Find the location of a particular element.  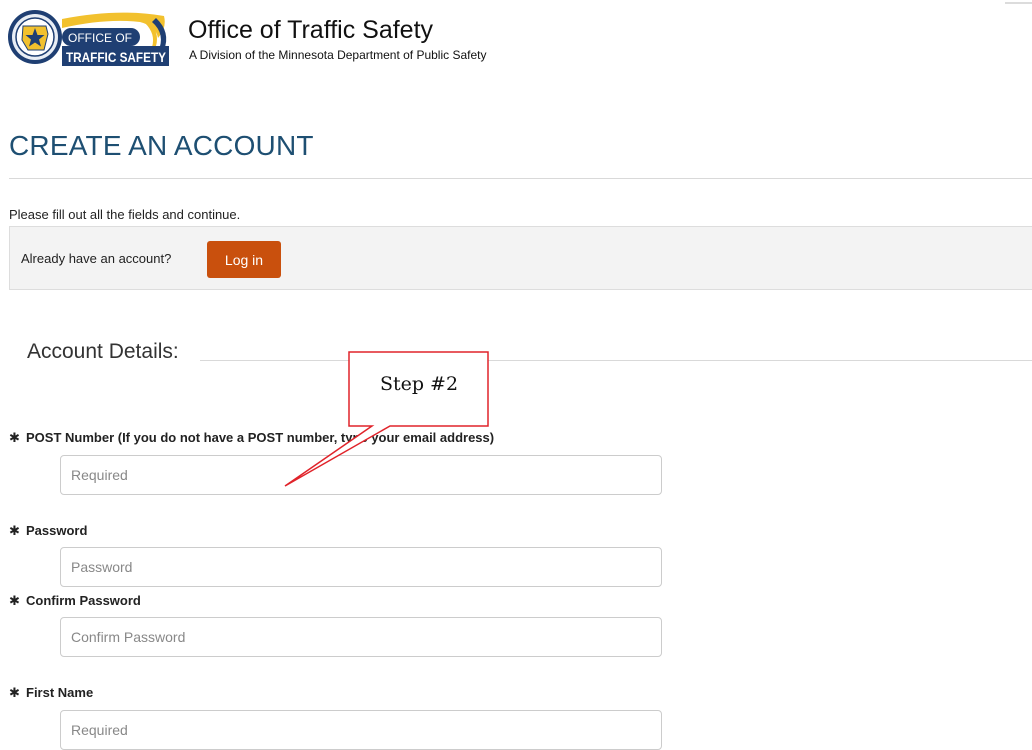

password-label-text: Password is located at coordinates (57, 530).